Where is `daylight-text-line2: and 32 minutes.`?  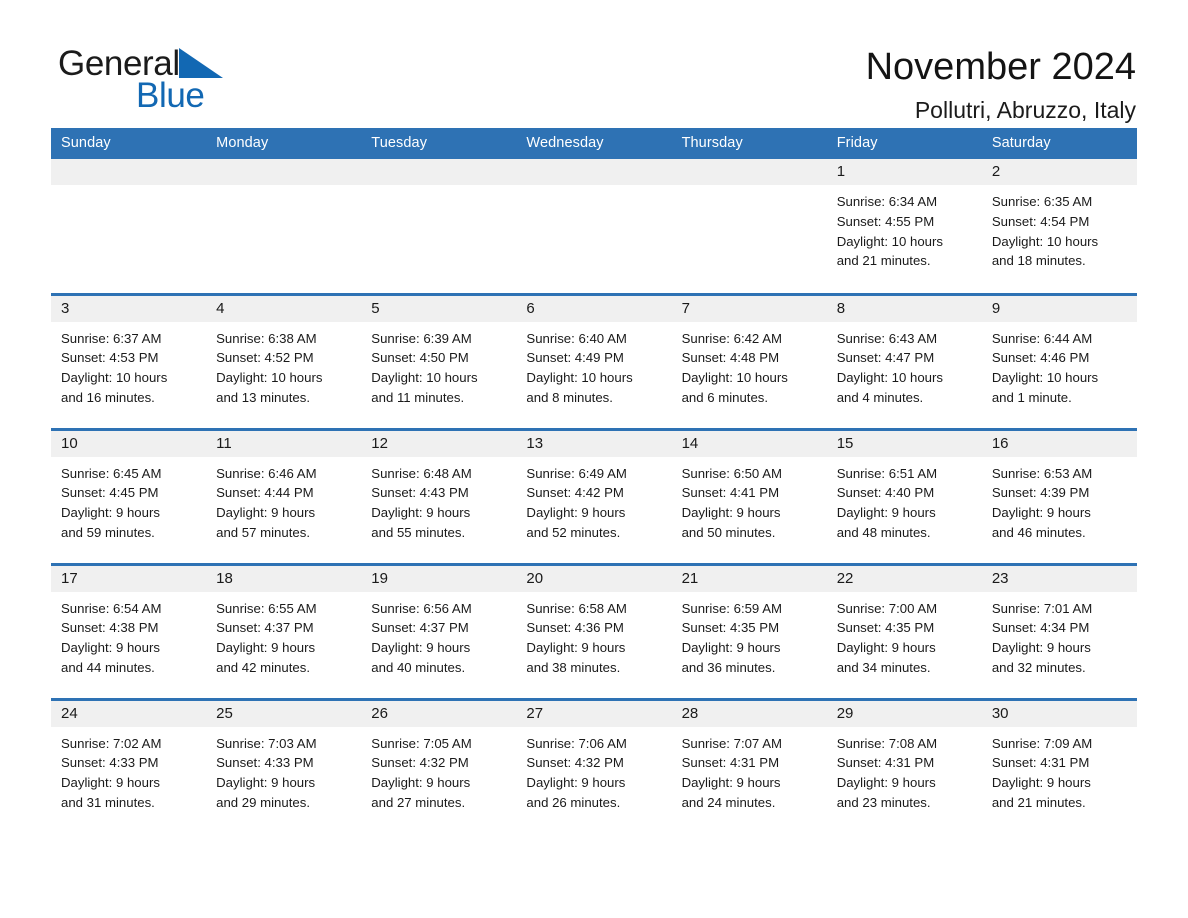 daylight-text-line2: and 32 minutes. is located at coordinates (1038, 667).